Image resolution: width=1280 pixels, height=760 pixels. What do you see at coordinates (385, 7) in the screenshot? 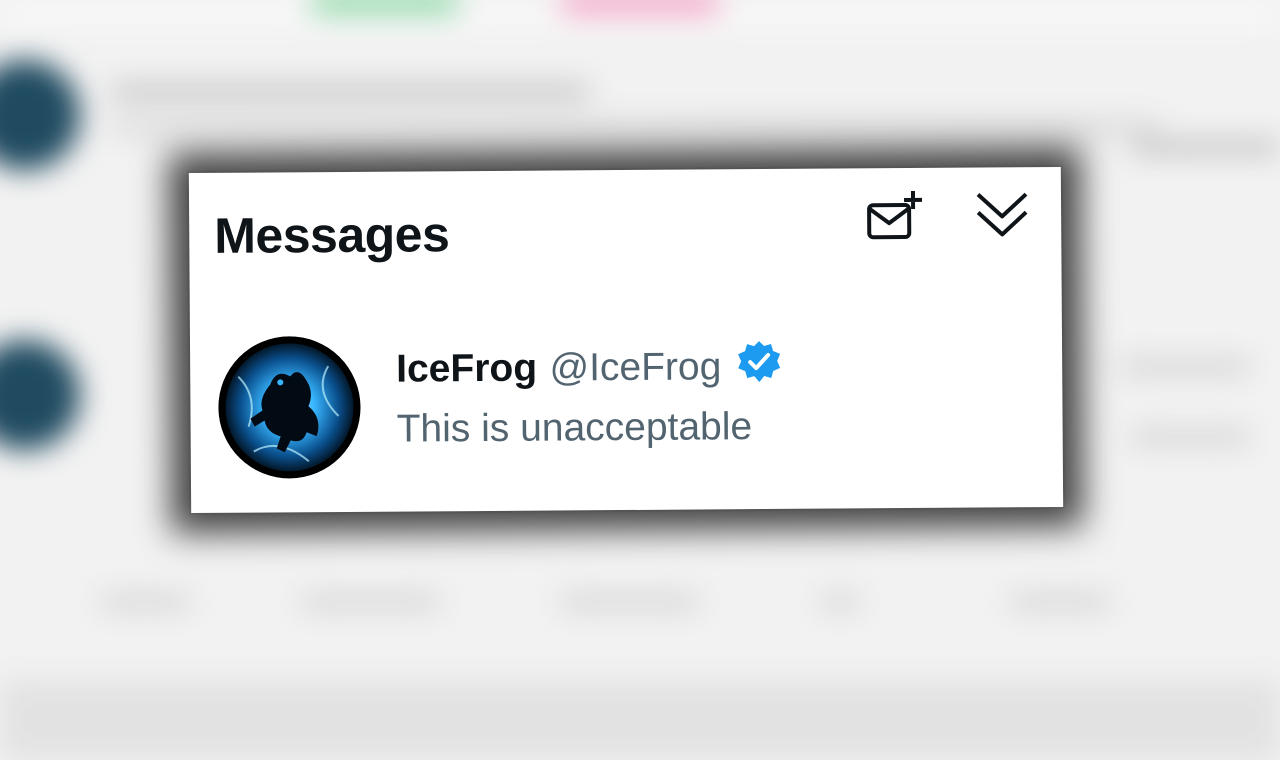
I see `background-green-pill` at bounding box center [385, 7].